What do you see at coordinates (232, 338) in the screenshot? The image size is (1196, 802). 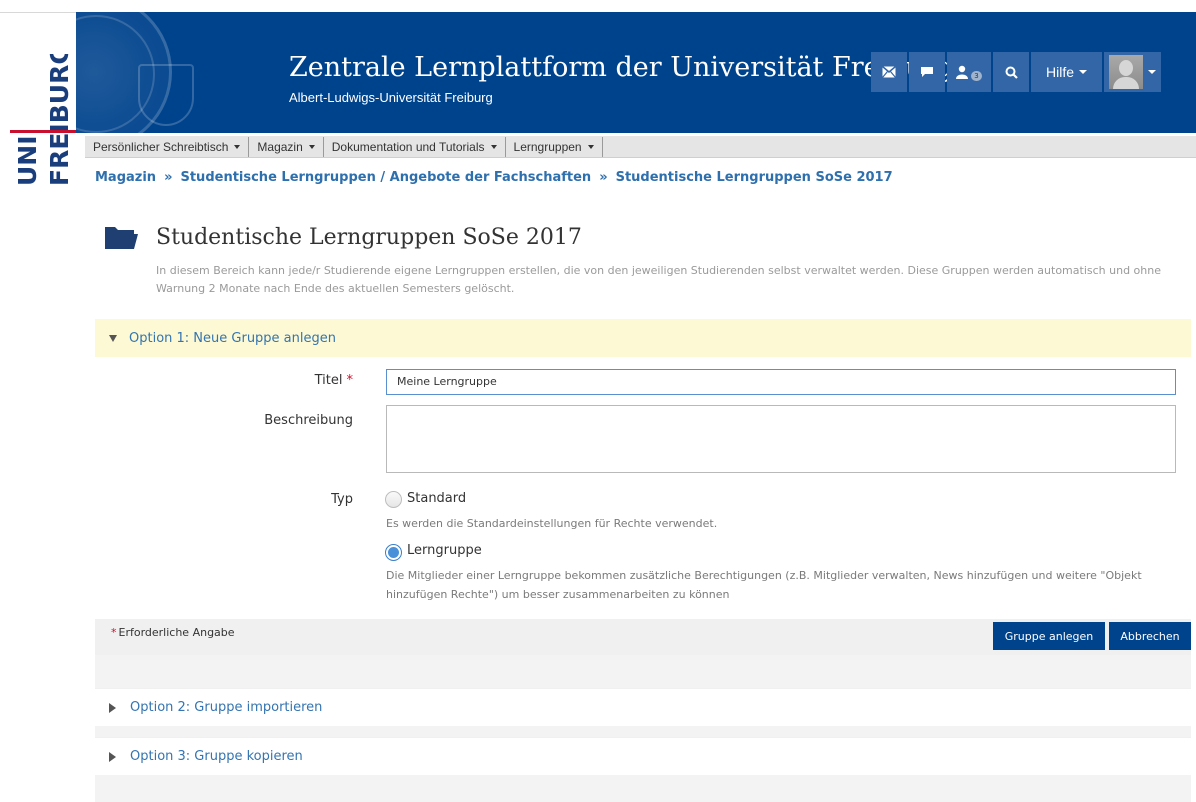 I see `option1-label: Option 1: Neue Gruppe anlegen` at bounding box center [232, 338].